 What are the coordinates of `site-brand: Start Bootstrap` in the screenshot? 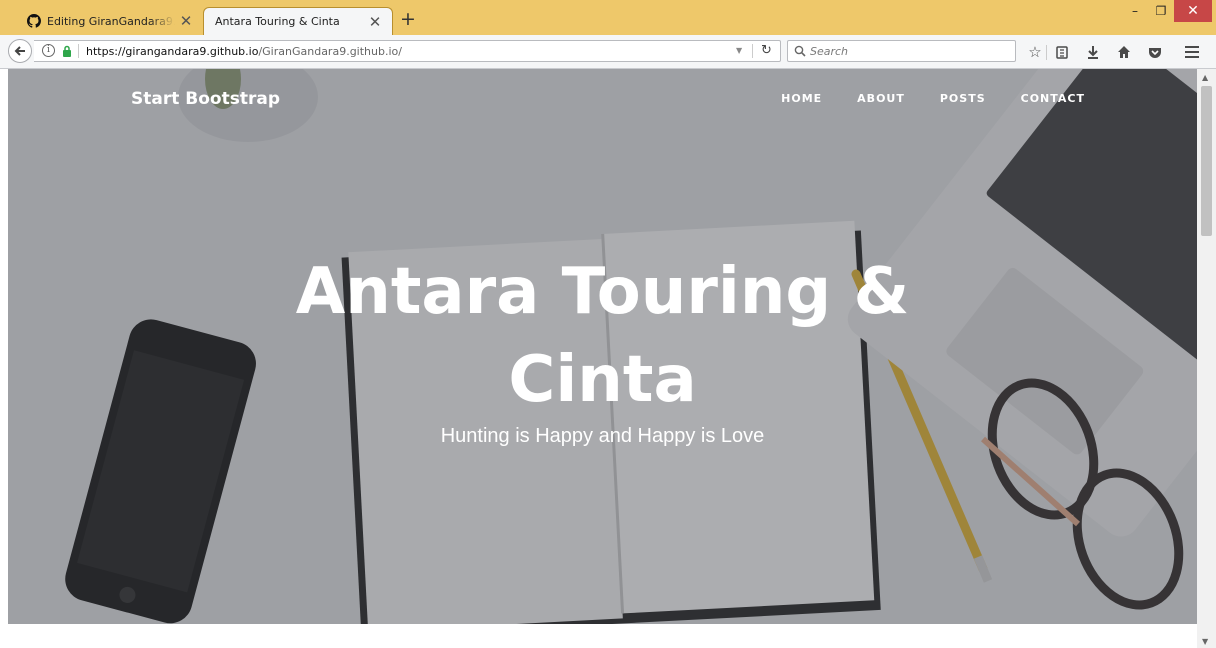 It's located at (205, 99).